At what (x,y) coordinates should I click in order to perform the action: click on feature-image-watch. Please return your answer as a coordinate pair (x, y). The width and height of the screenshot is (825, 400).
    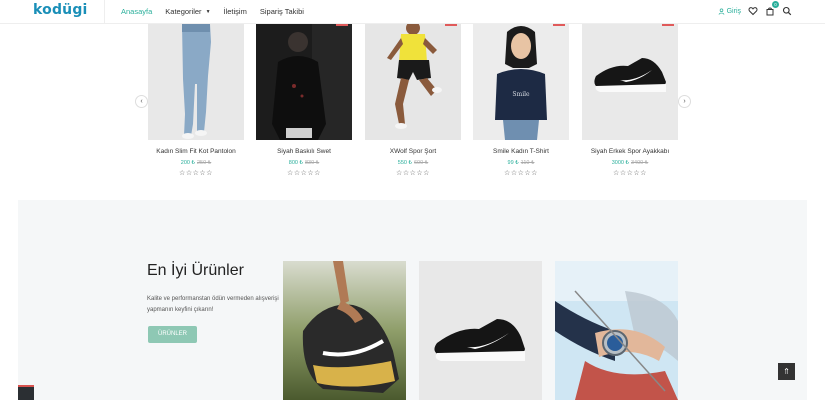
    Looking at the image, I should click on (616, 330).